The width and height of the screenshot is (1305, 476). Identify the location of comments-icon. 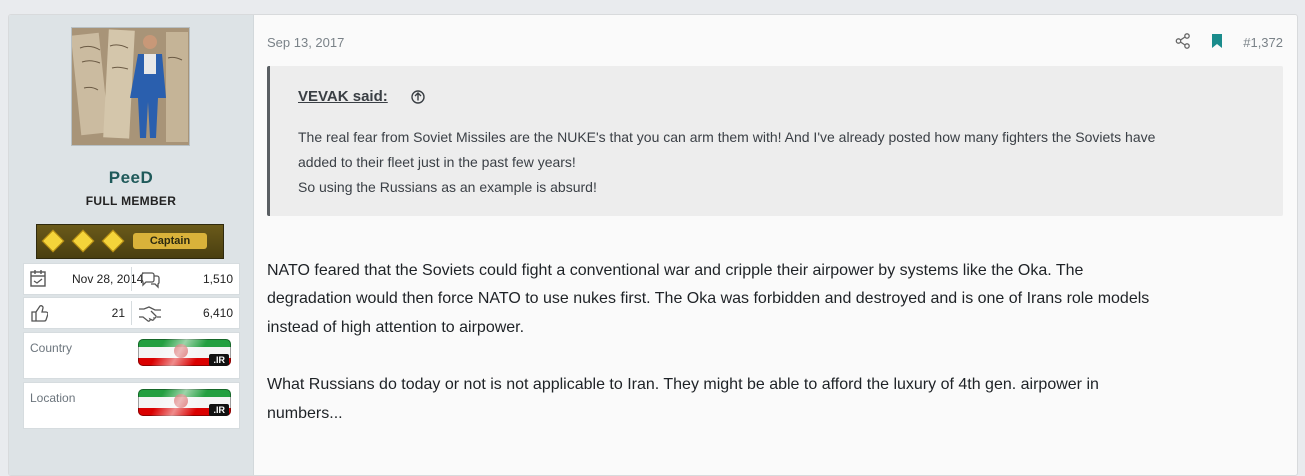
(150, 279).